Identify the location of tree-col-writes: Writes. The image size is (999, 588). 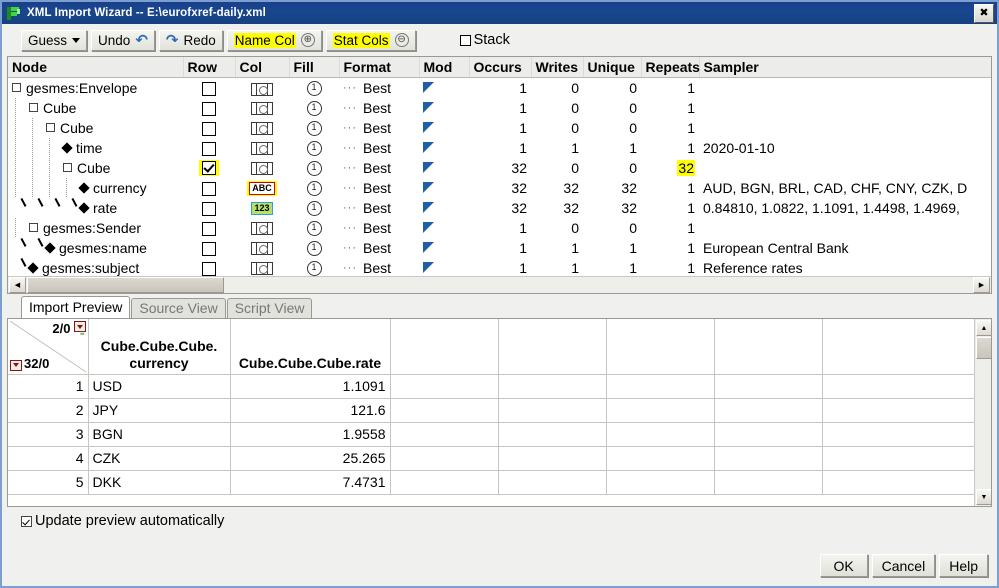
(557, 67).